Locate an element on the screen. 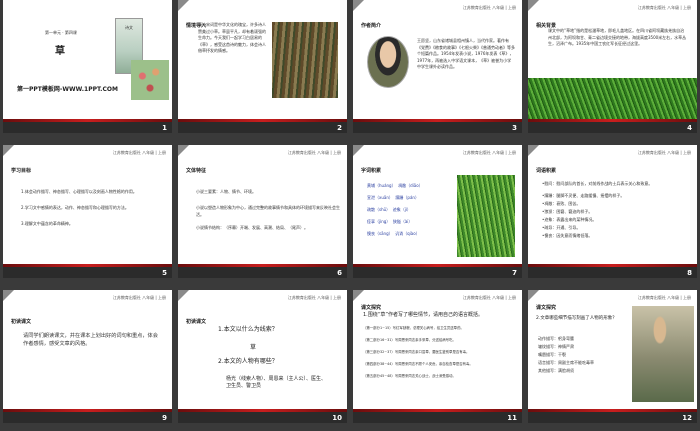 Image resolution: width=700 pixels, height=431 pixels. lesson-subtitle: 第一单元 · 第四课 is located at coordinates (61, 32).